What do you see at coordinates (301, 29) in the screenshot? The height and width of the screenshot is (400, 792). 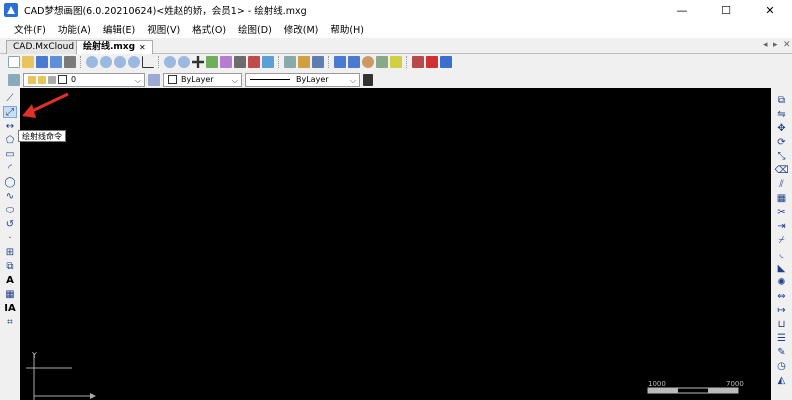 I see `menu-modify: 修改(M)` at bounding box center [301, 29].